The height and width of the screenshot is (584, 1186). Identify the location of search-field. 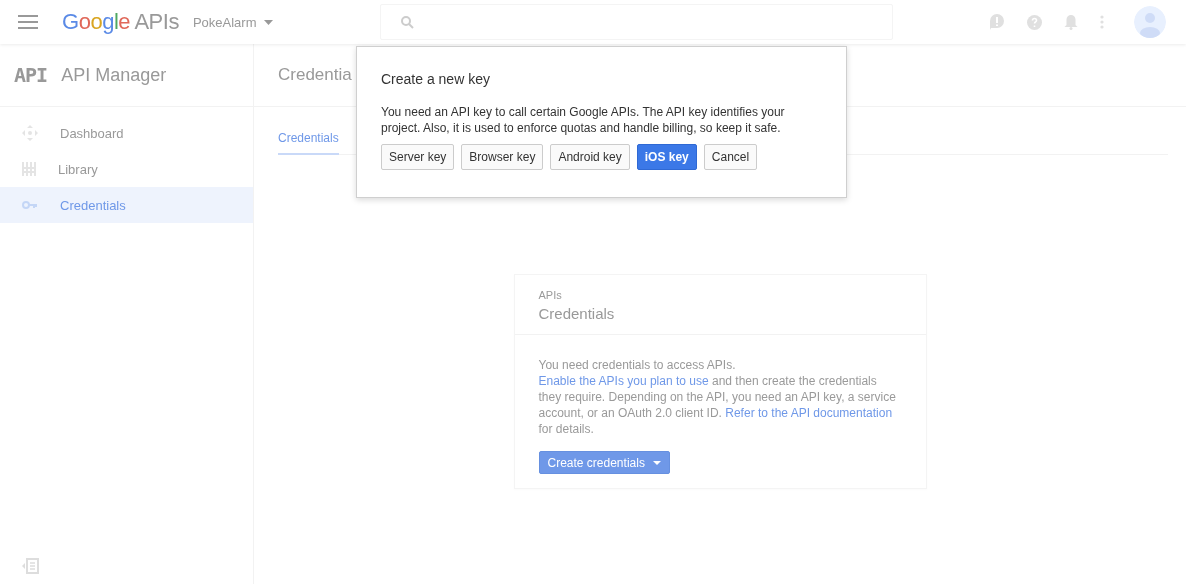
(637, 22).